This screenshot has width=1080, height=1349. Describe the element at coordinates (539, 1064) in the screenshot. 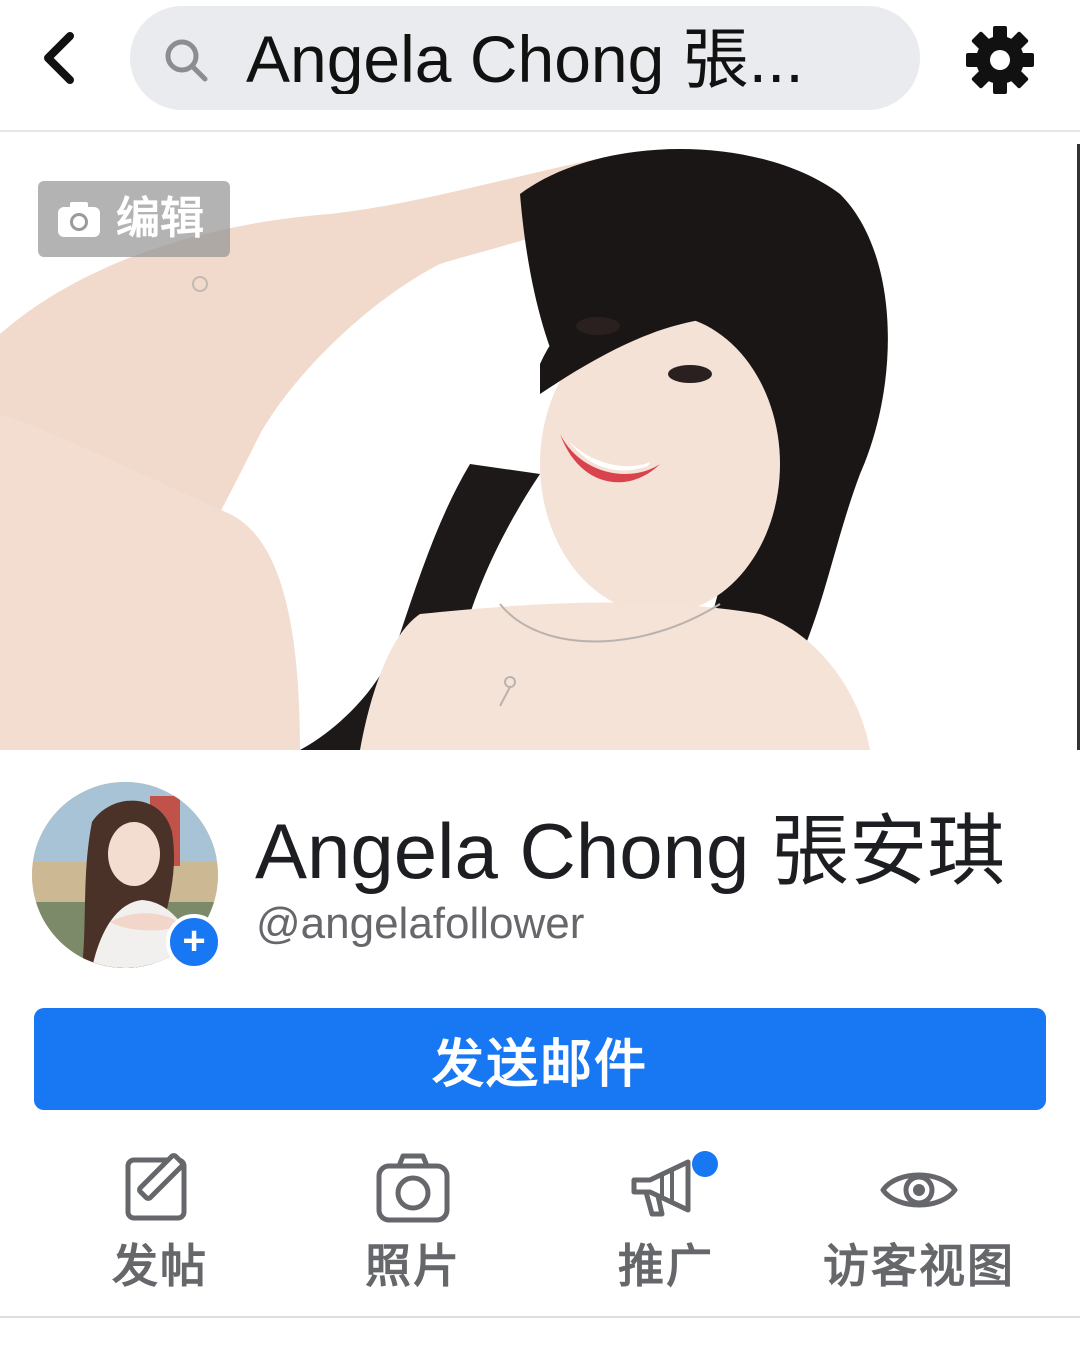

I see `send-message-label: 发送邮件` at that location.